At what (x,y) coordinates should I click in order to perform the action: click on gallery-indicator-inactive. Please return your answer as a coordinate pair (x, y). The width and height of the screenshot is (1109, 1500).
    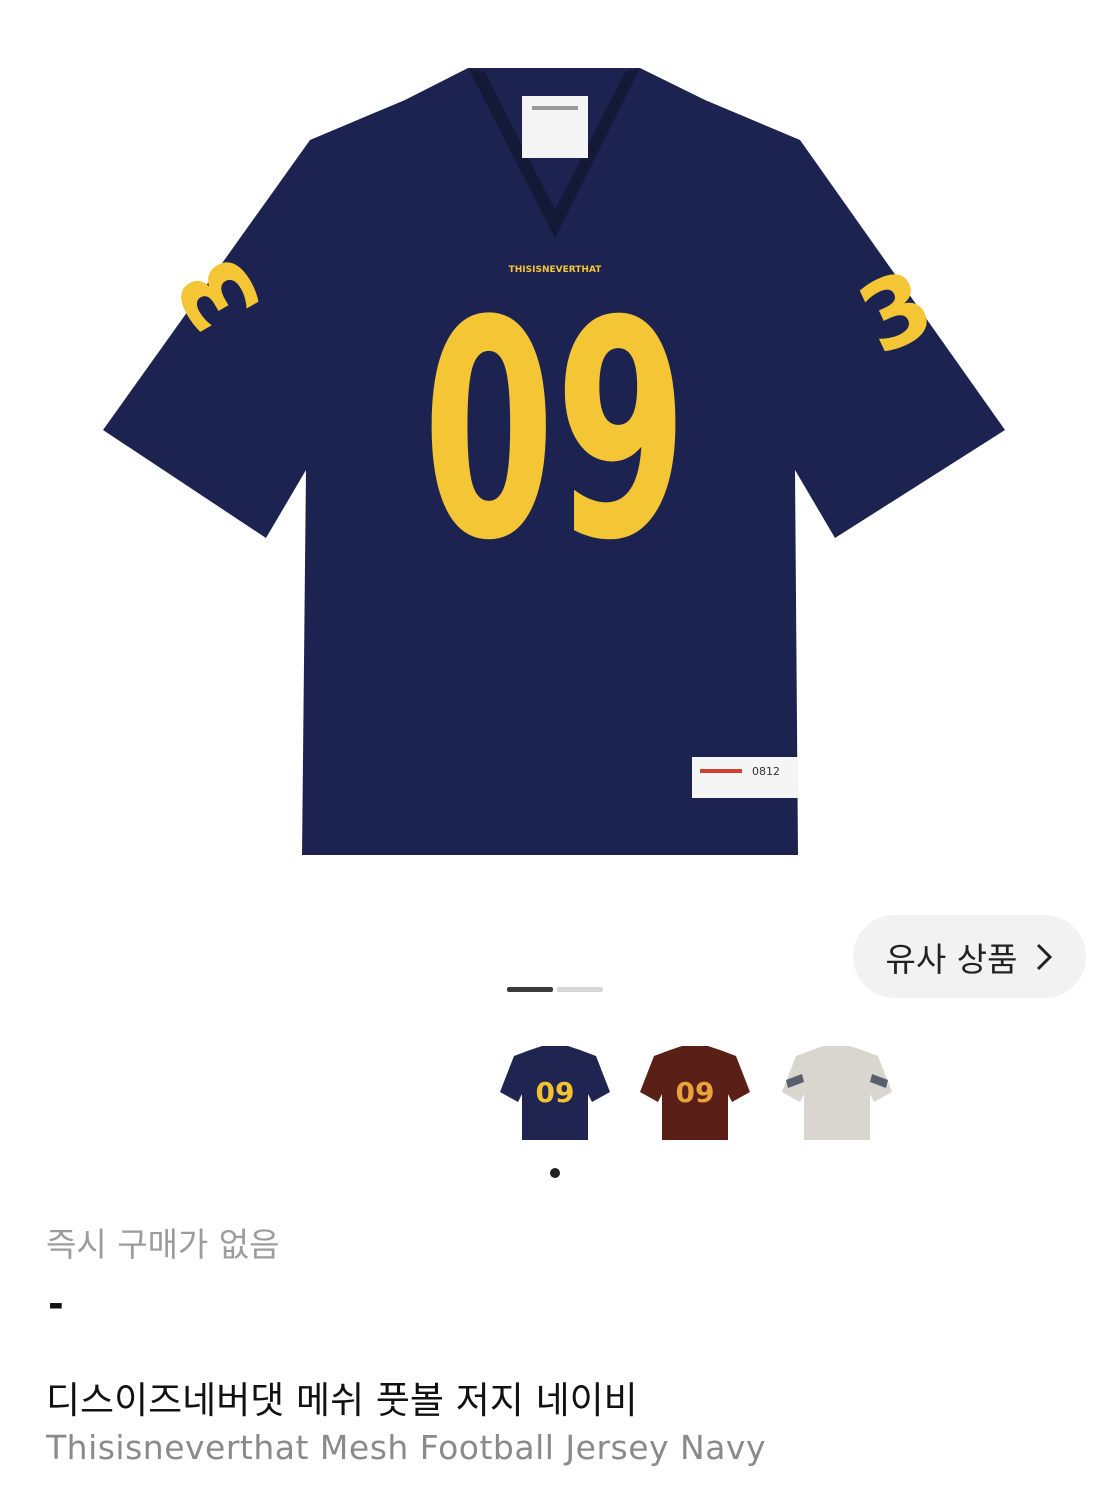
    Looking at the image, I should click on (580, 989).